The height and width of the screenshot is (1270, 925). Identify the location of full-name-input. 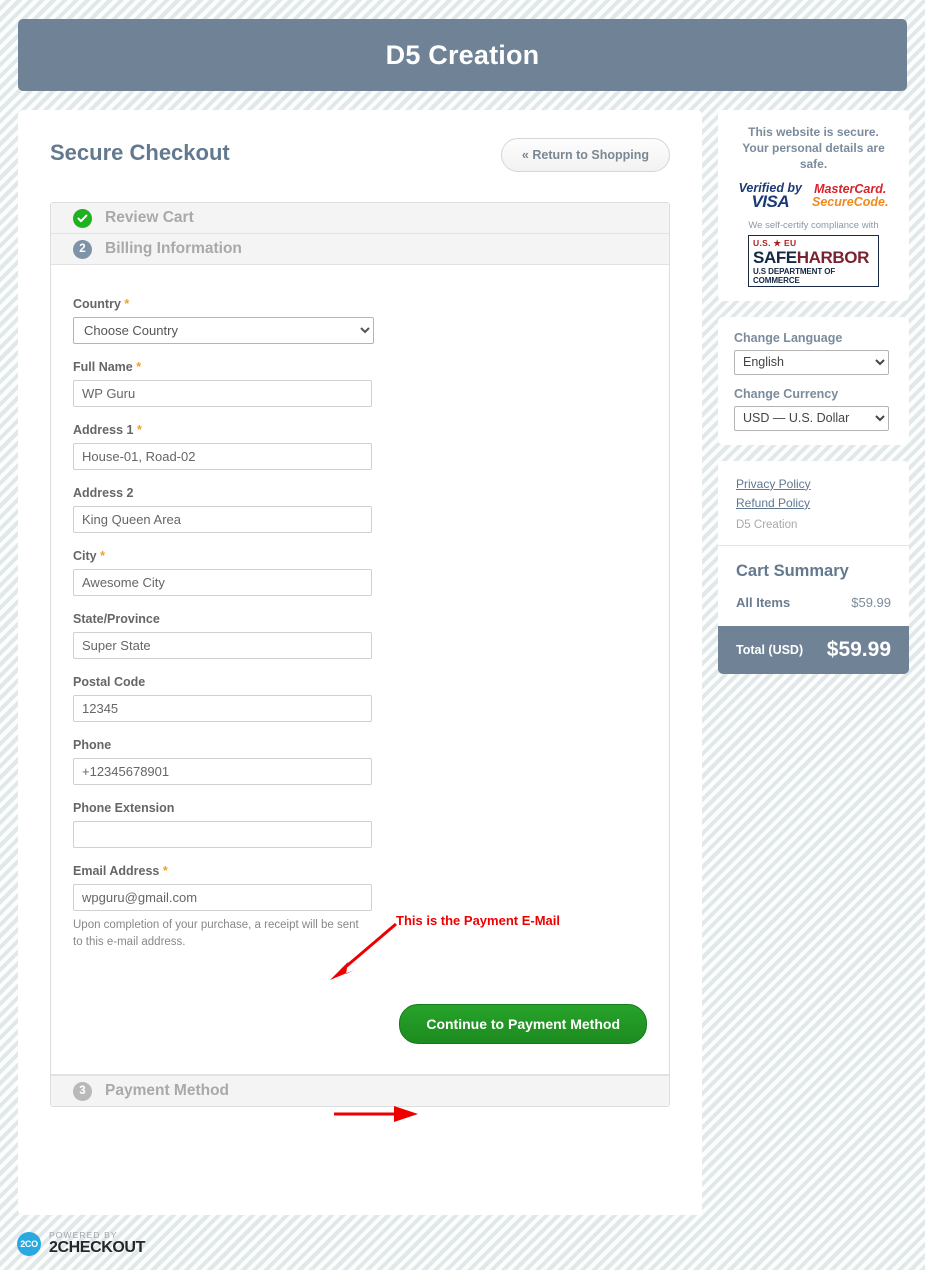
(222, 393).